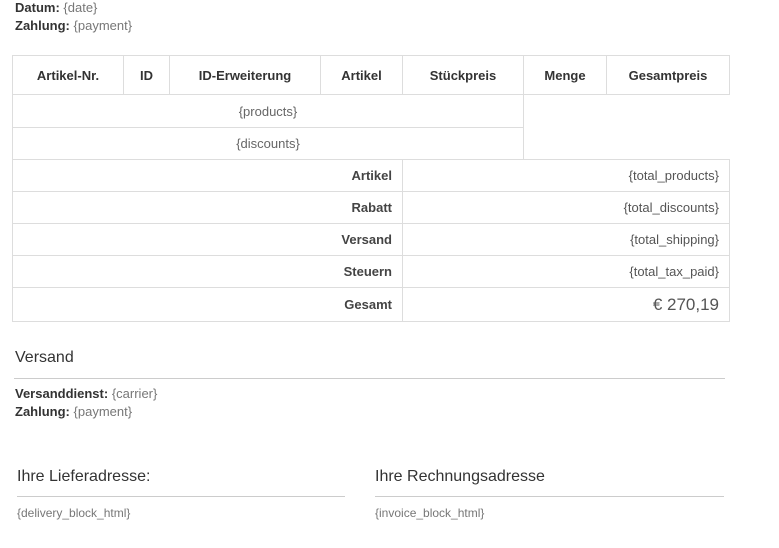  I want to click on header-unit-price: Stückpreis, so click(463, 75).